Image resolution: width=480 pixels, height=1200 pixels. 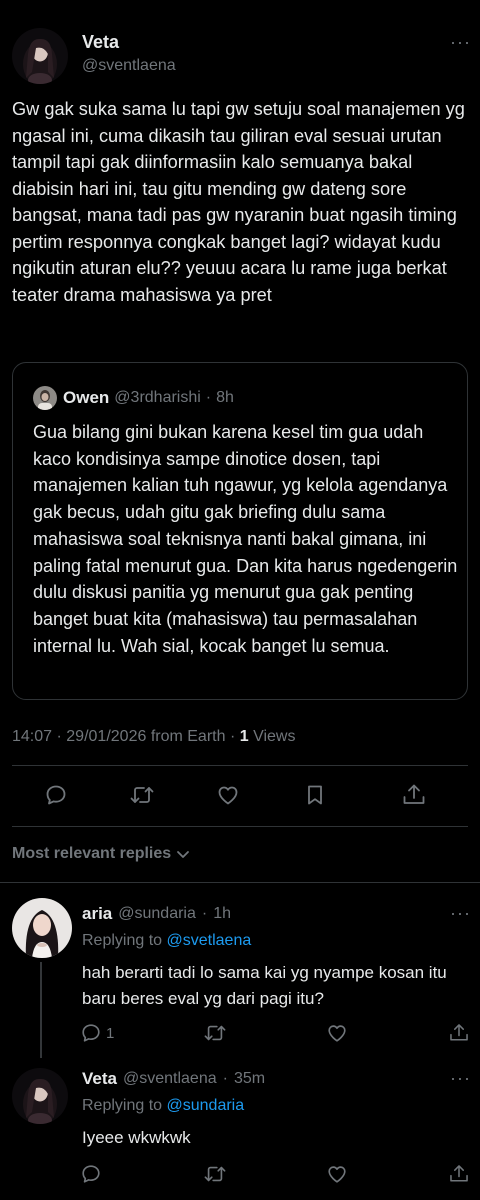 I want to click on reply-text: Iyeee wkwkwk, so click(x=136, y=1137).